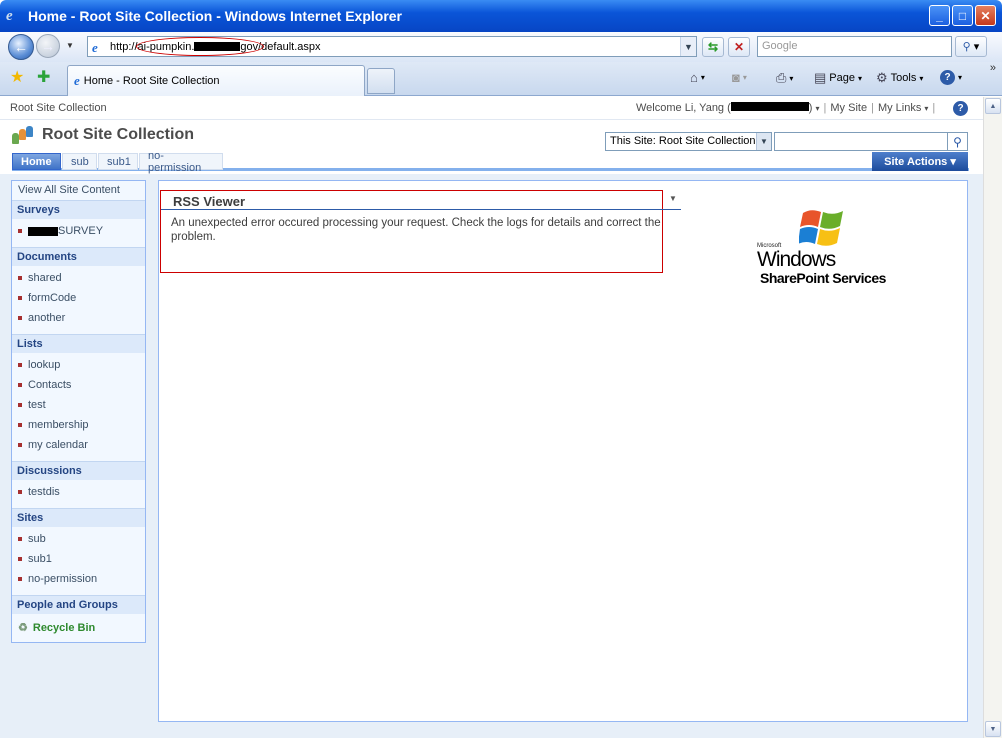  I want to click on quick-launch-heading: Sites, so click(78, 517).